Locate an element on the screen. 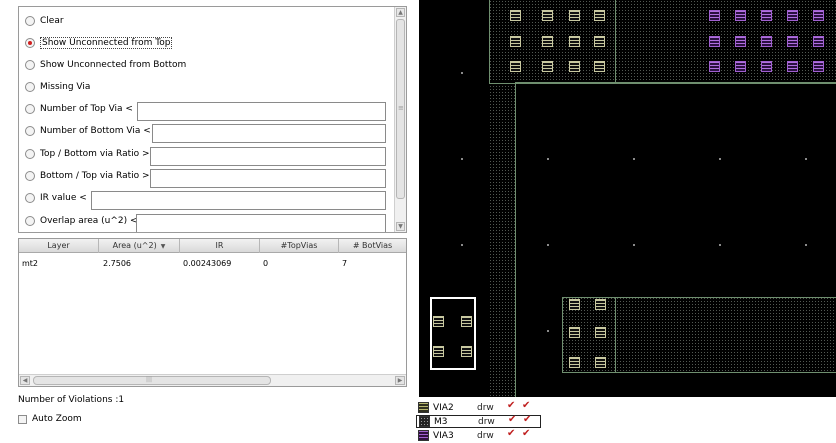 The height and width of the screenshot is (443, 836). ir-value-input is located at coordinates (238, 200).